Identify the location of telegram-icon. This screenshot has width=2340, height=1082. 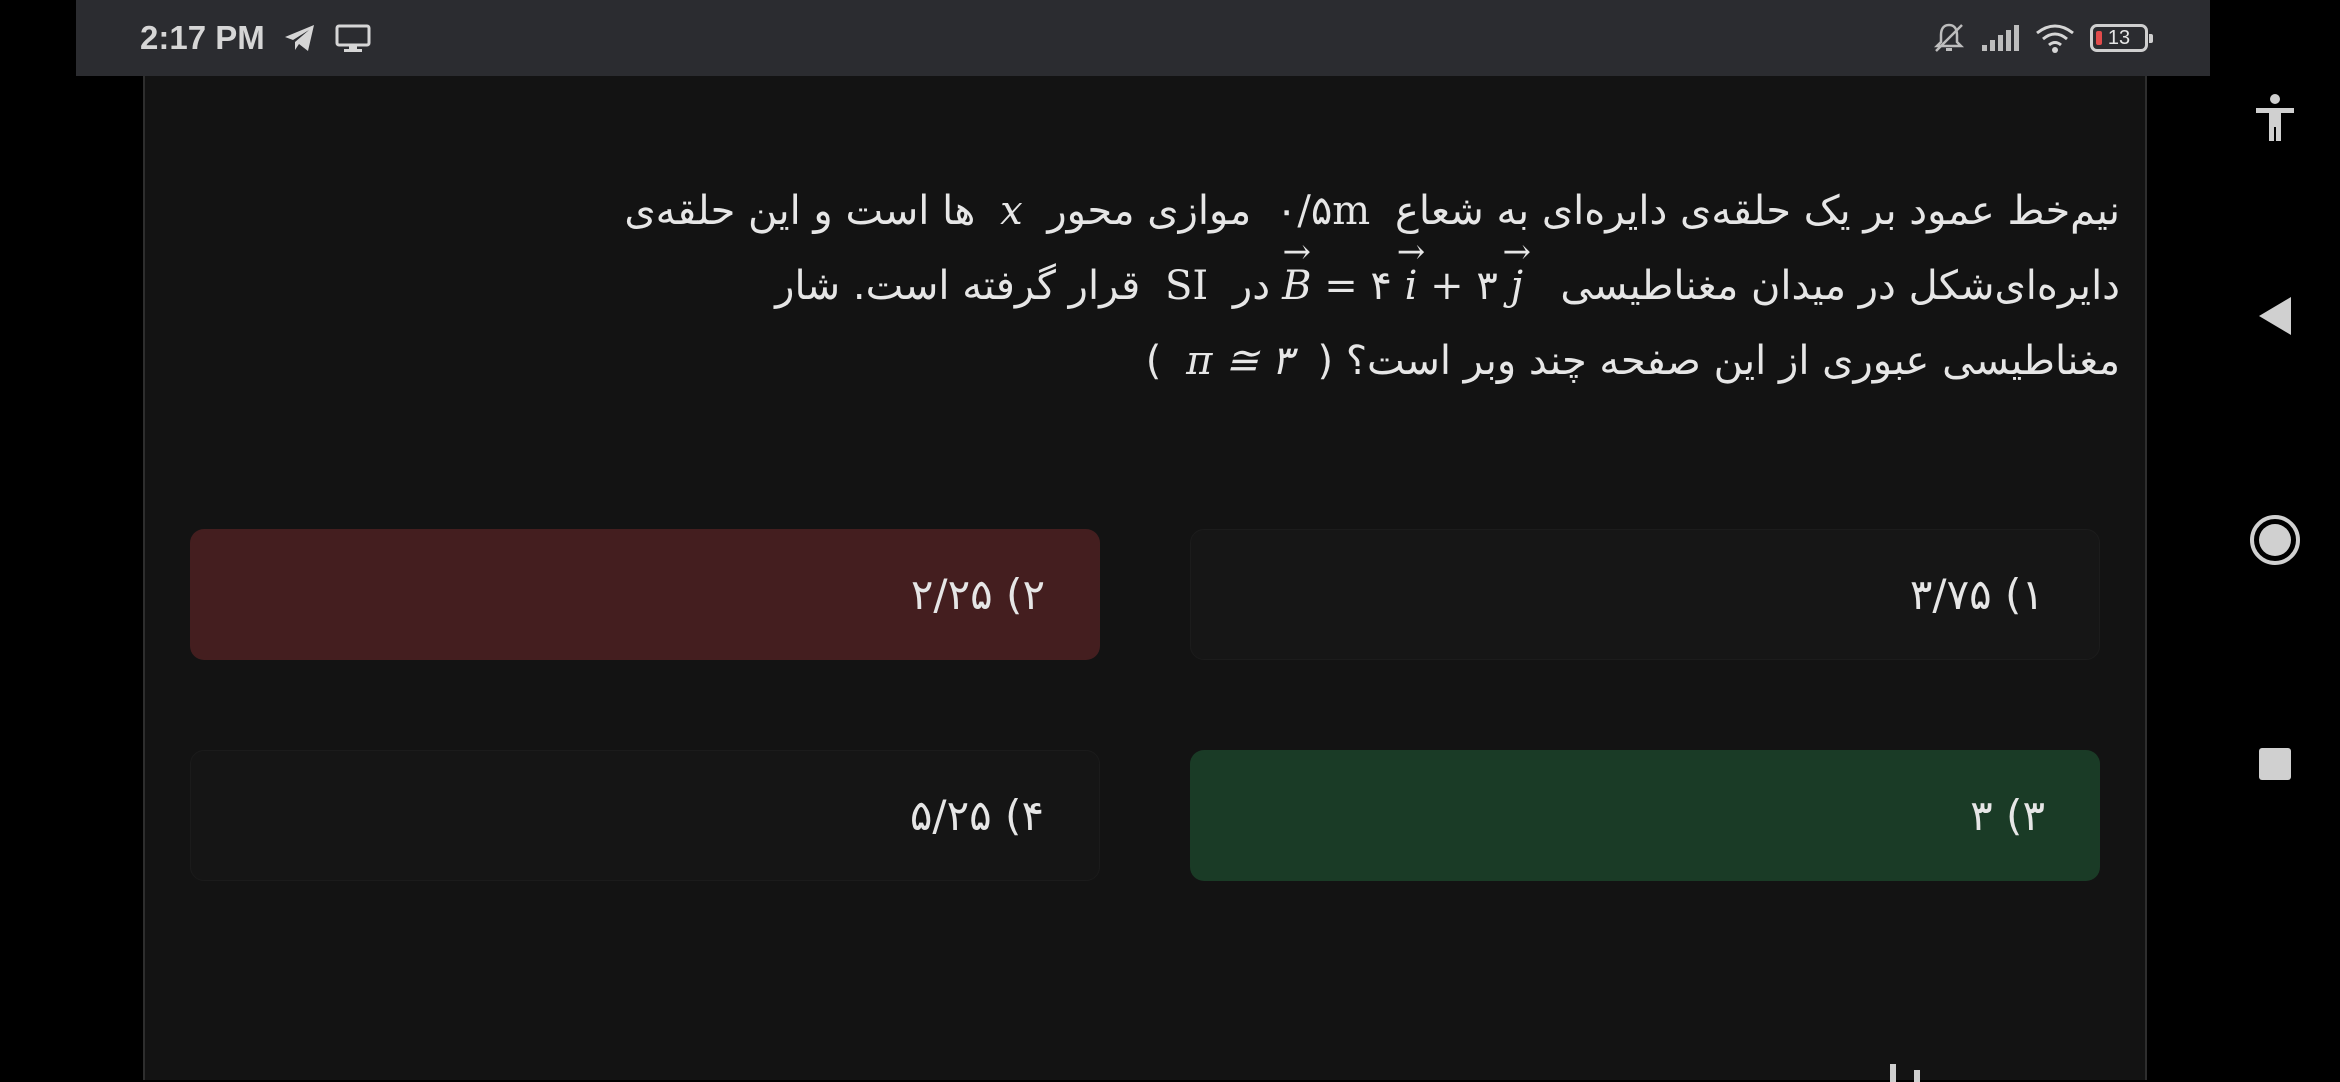
(300, 38).